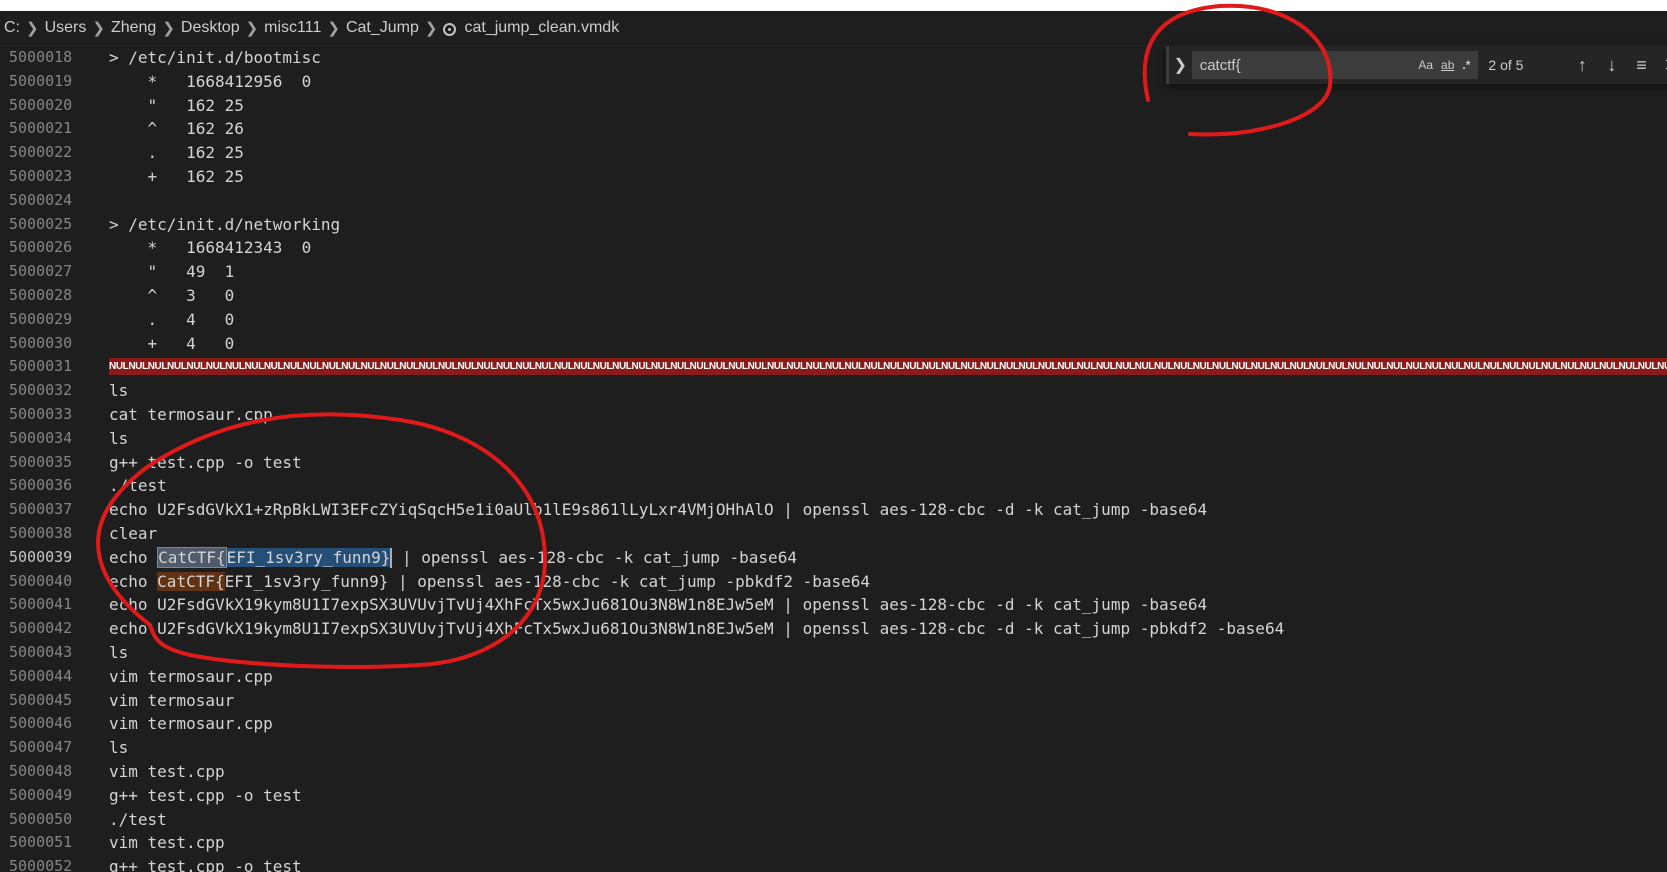 This screenshot has width=1667, height=872. Describe the element at coordinates (833, 129) in the screenshot. I see `editor-line: 5000021 ^ 162 26` at that location.